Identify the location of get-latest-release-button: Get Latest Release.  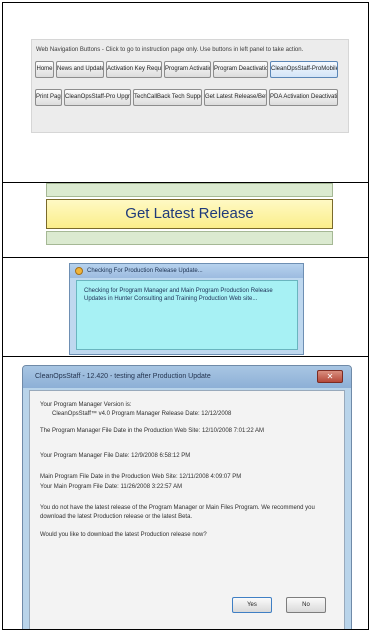
(189, 214).